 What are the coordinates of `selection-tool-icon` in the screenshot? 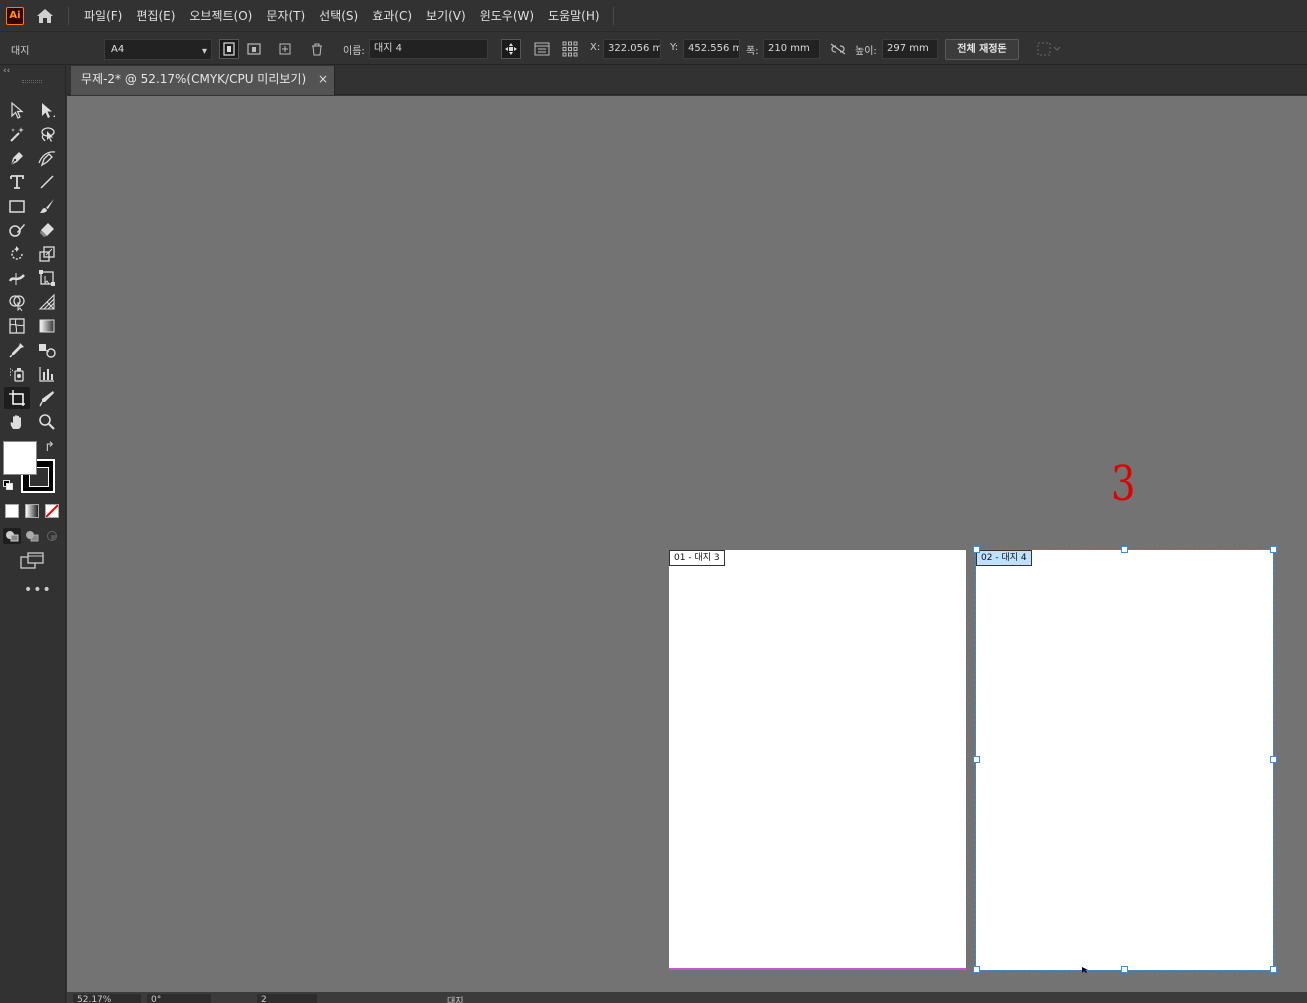 It's located at (17, 110).